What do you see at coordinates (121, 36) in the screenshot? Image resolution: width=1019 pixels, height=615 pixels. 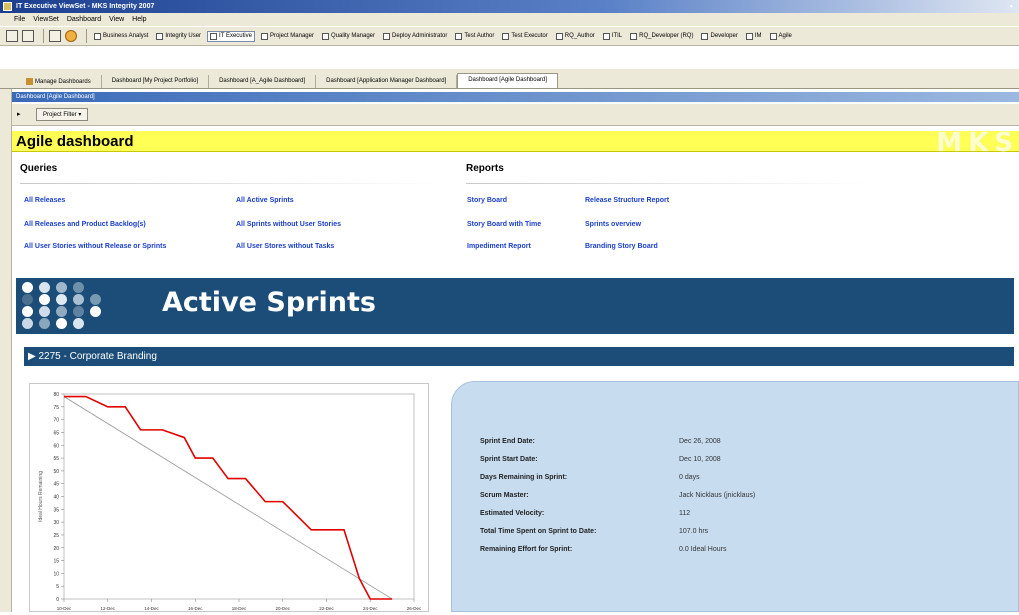 I see `viewset-button: Business Analyst` at bounding box center [121, 36].